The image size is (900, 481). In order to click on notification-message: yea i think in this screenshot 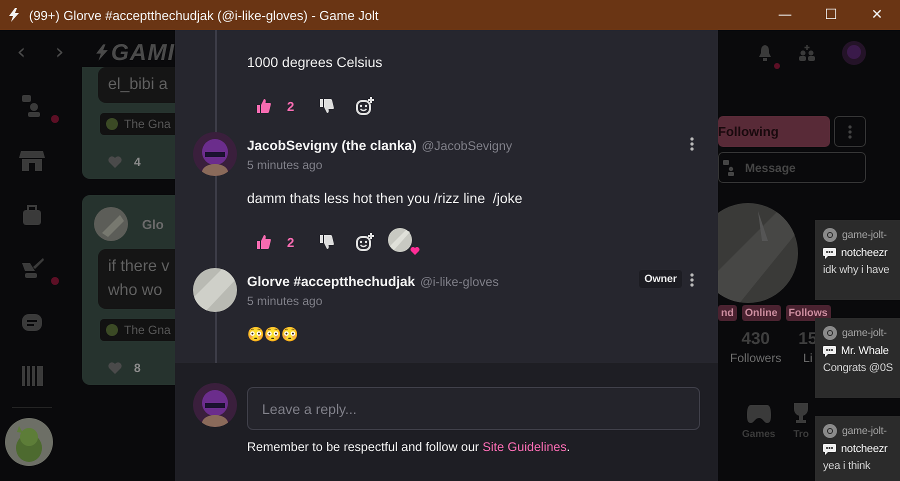, I will do `click(847, 466)`.